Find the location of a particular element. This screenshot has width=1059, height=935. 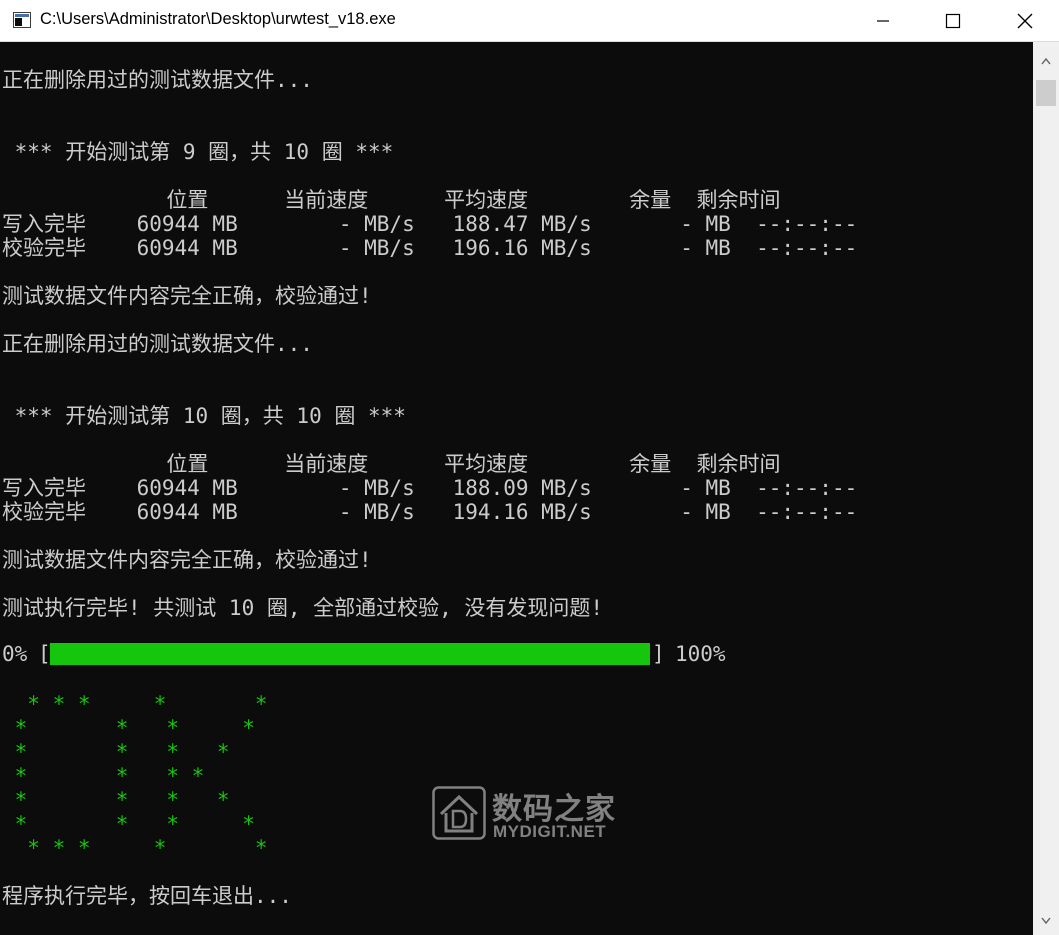

close-button is located at coordinates (1025, 21).